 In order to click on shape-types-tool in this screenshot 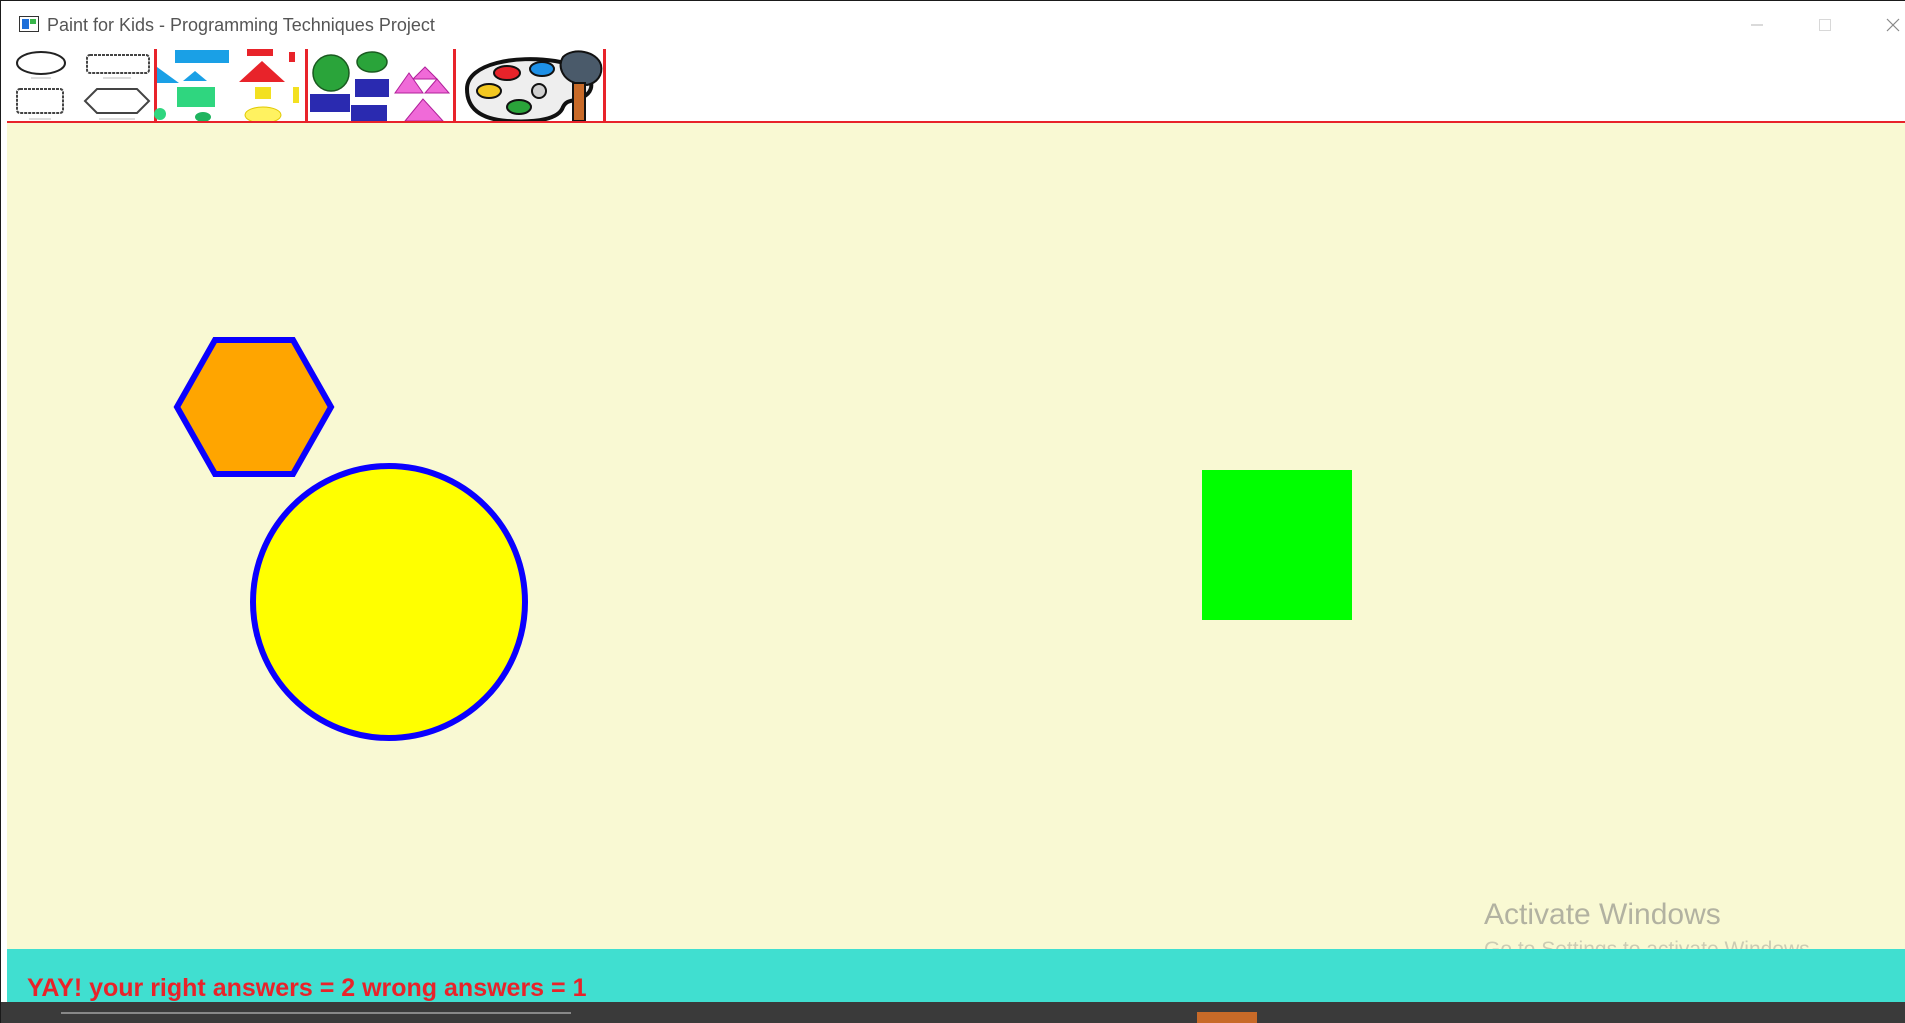, I will do `click(83, 85)`.